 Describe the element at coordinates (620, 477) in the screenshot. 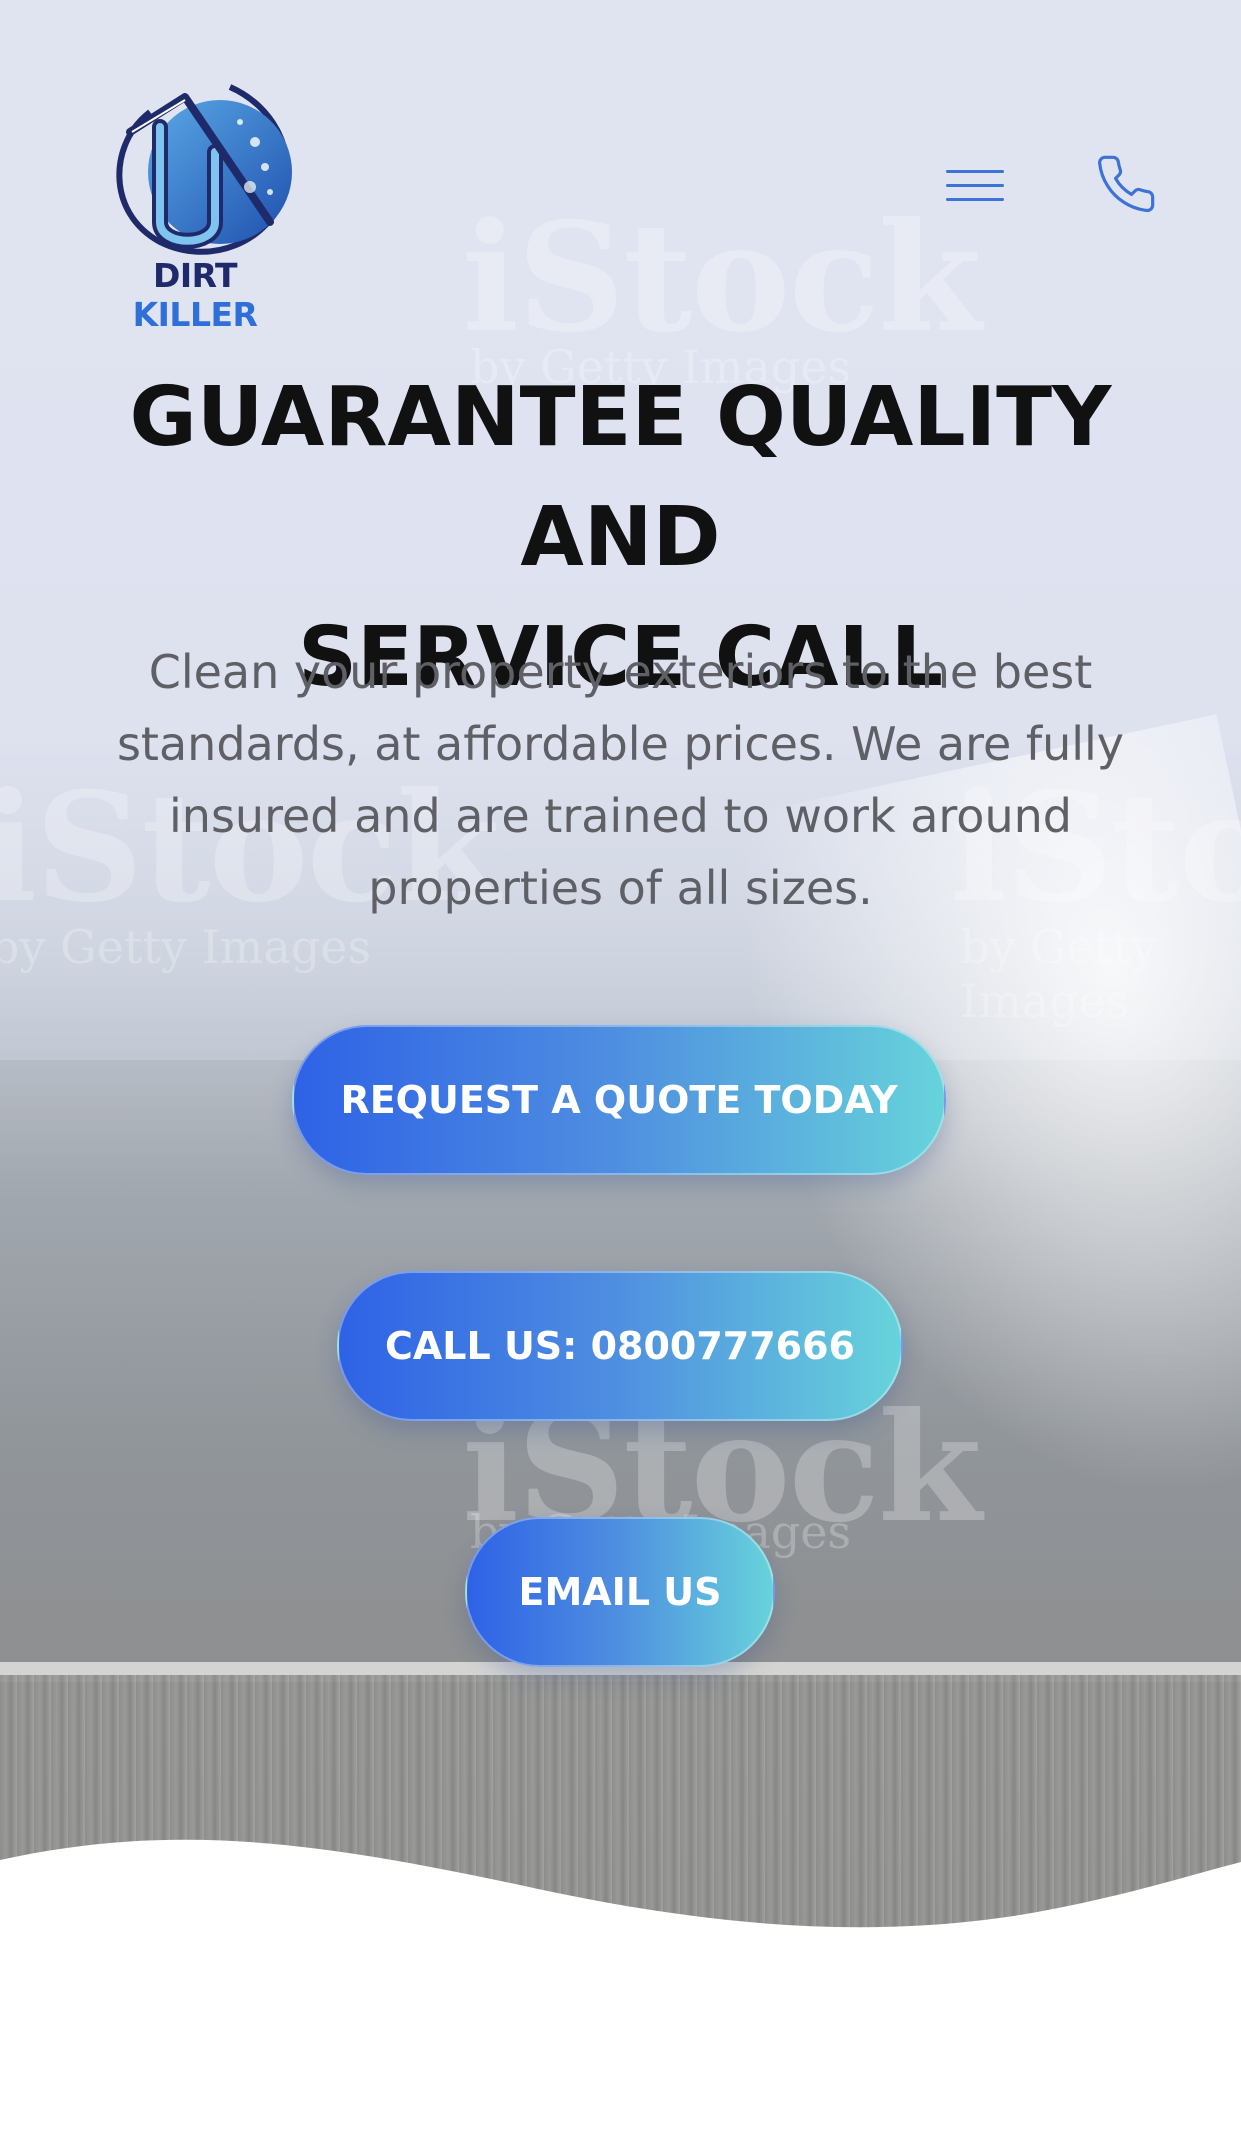

I see `headline-line-1: GUARANTEE QUALITY AND` at that location.